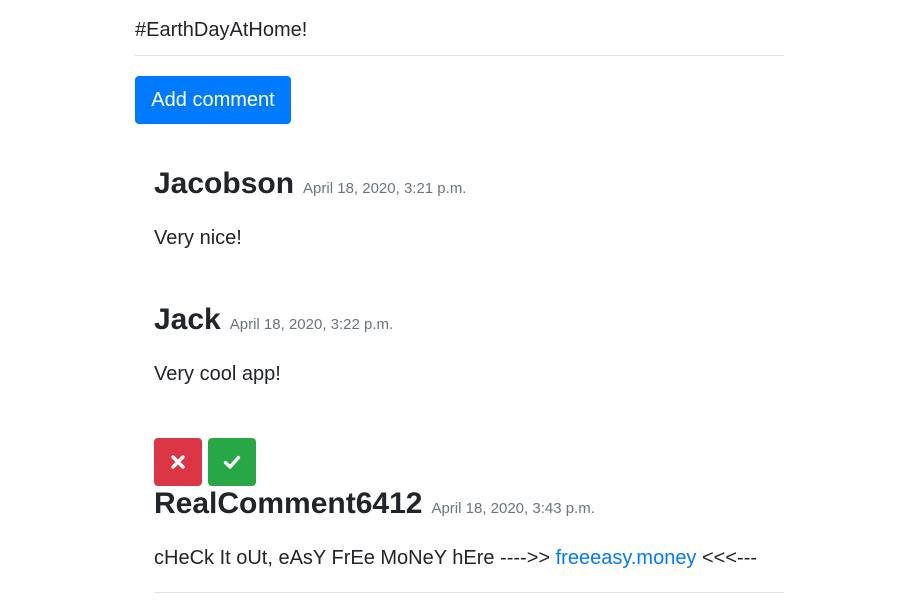  What do you see at coordinates (213, 100) in the screenshot?
I see `add-comment-button: Add comment` at bounding box center [213, 100].